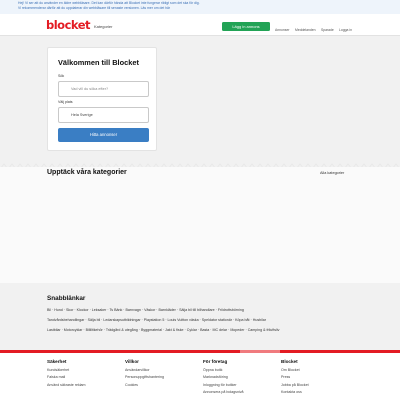 This screenshot has width=400, height=400. I want to click on footer-link: Användarvillkor, so click(160, 371).